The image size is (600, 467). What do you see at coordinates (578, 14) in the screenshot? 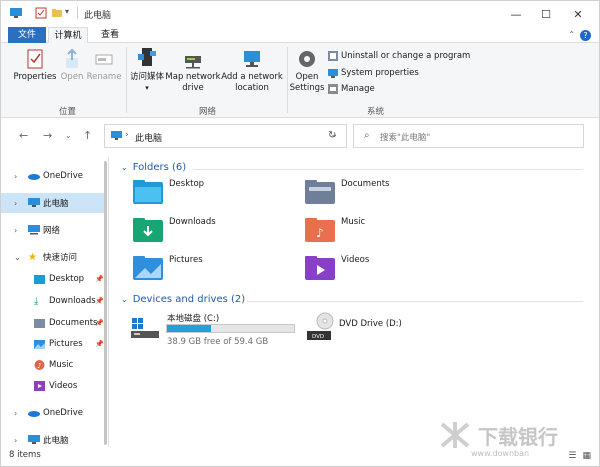
I see `close-button: ✕` at bounding box center [578, 14].